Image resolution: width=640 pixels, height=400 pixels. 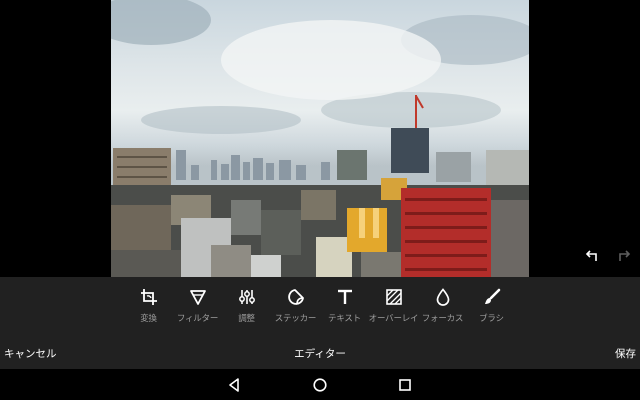 What do you see at coordinates (246, 297) in the screenshot?
I see `sliders-icon` at bounding box center [246, 297].